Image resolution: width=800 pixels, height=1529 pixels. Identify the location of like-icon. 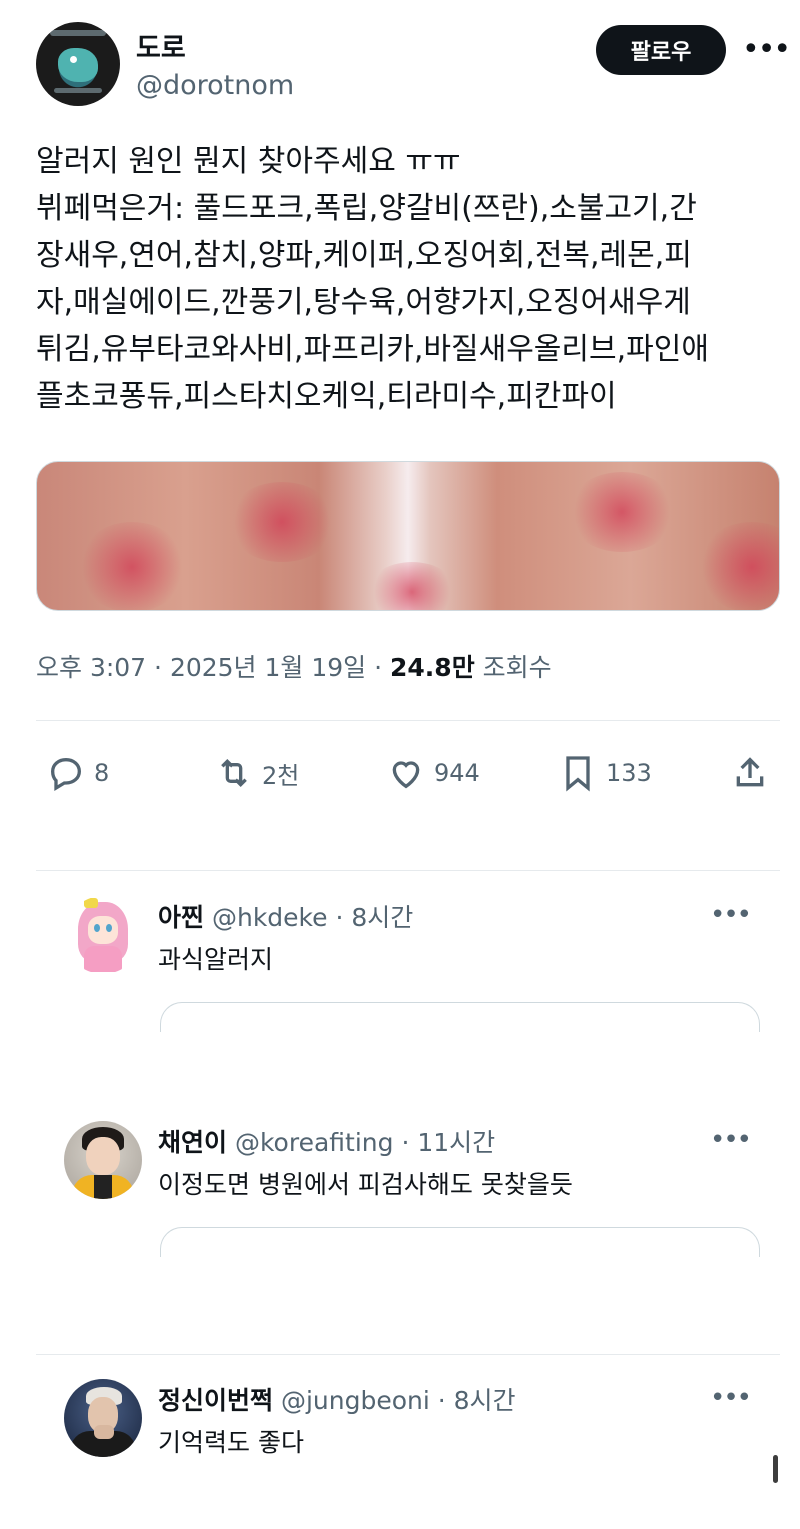
(406, 775).